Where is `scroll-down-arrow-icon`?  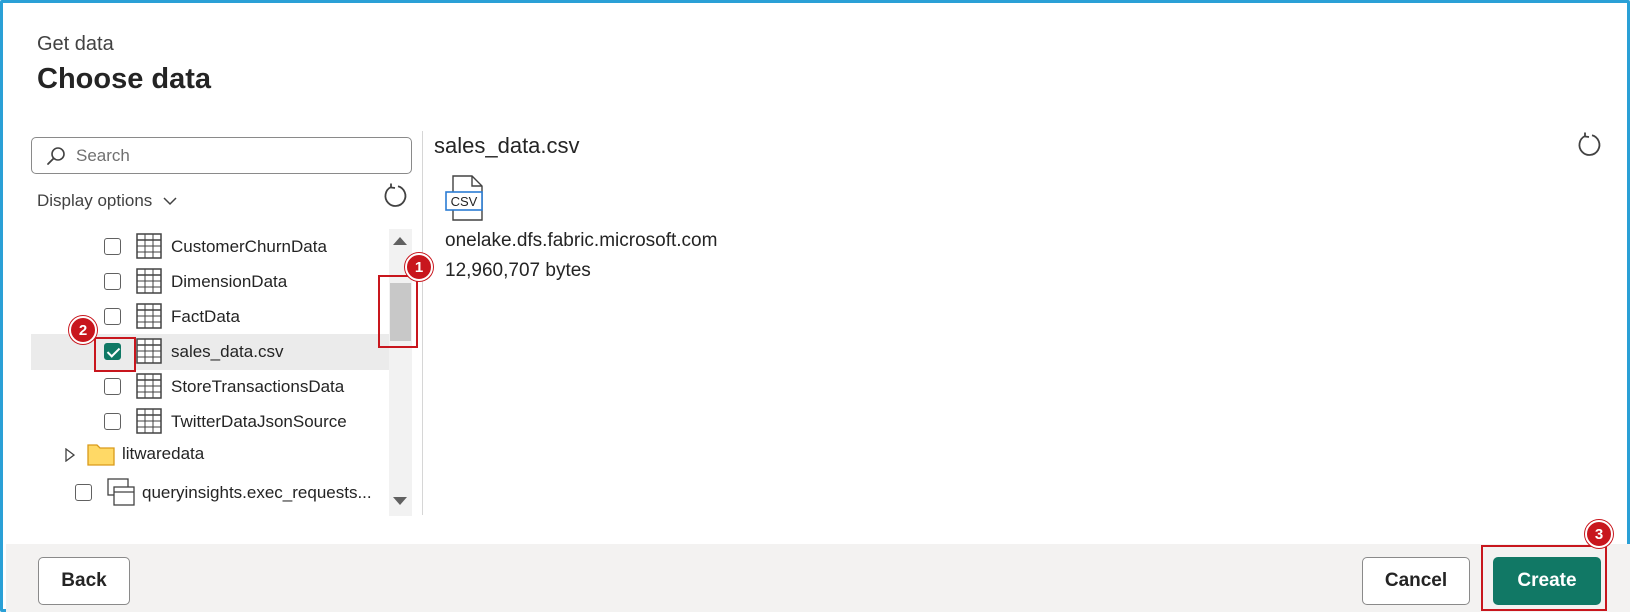 scroll-down-arrow-icon is located at coordinates (400, 501).